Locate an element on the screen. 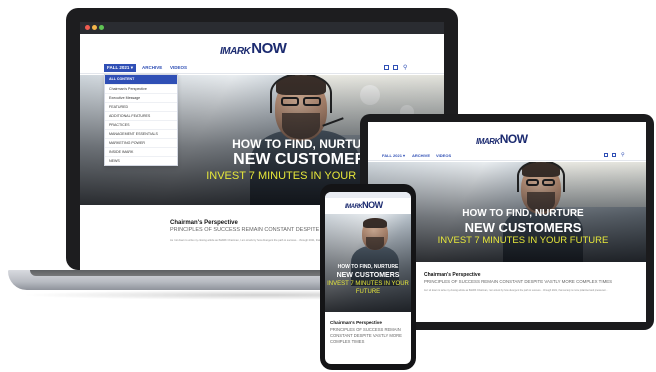  browser-chrome is located at coordinates (262, 28).